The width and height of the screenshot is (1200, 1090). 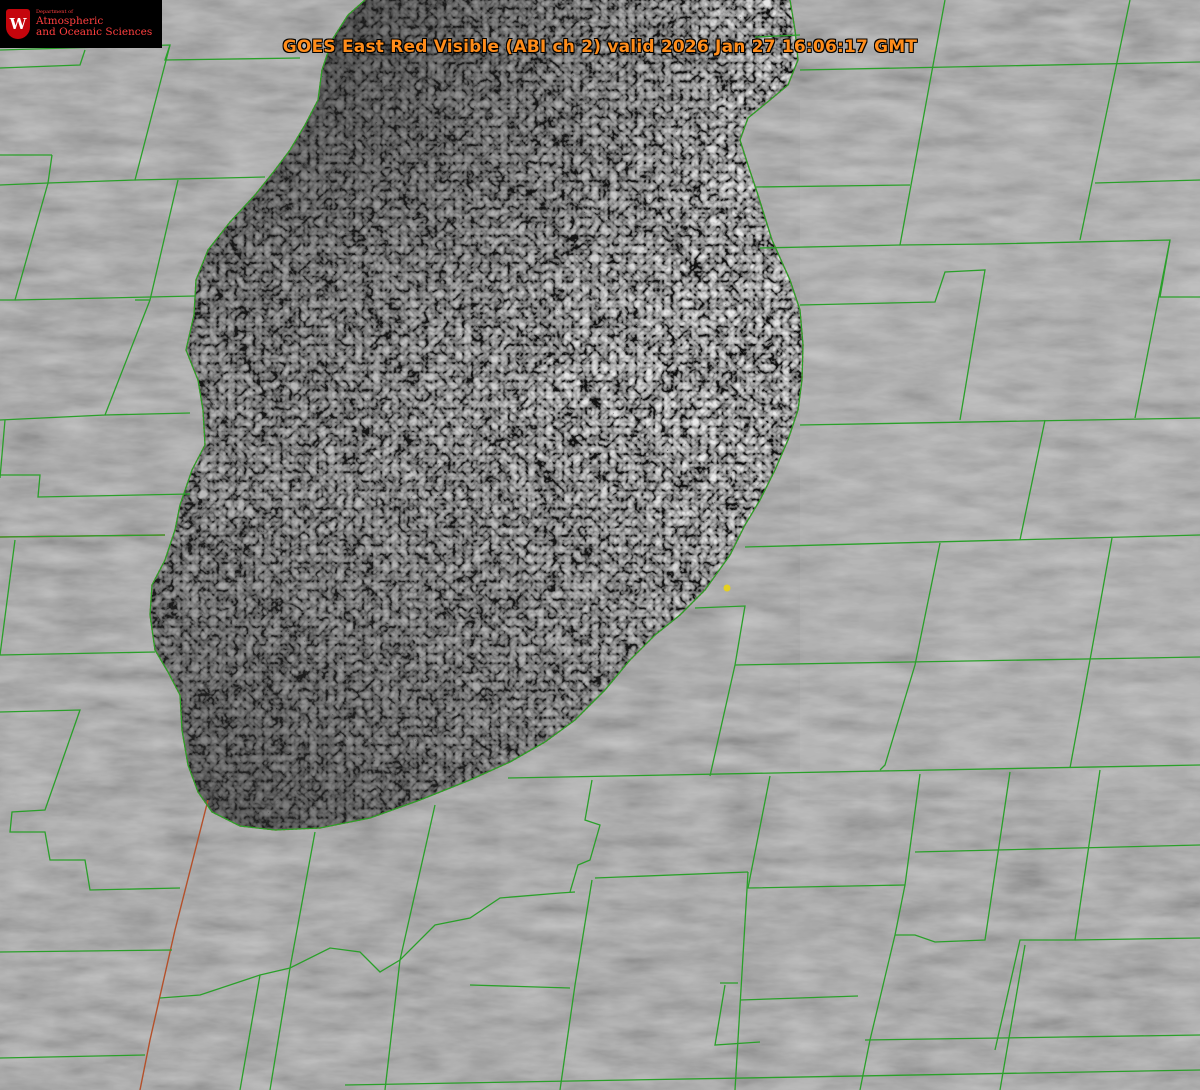 I want to click on logo-line-2: and Oceanic Sciences, so click(x=94, y=31).